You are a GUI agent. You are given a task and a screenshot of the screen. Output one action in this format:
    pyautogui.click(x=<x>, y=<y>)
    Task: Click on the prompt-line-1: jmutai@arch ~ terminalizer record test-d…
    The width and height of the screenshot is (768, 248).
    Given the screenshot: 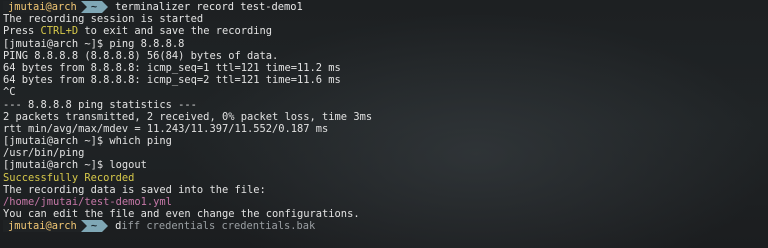 What is the action you would take?
    pyautogui.click(x=384, y=7)
    